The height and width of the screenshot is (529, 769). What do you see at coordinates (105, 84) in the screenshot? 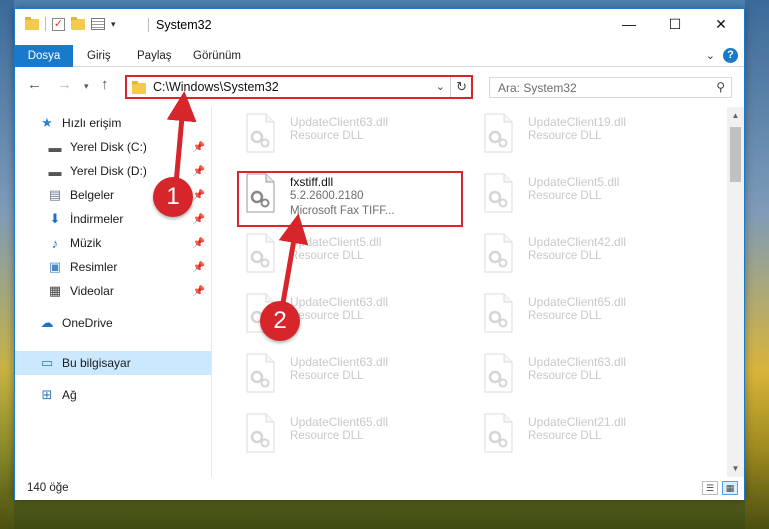
I see `up-arrow-icon: ↑` at bounding box center [105, 84].